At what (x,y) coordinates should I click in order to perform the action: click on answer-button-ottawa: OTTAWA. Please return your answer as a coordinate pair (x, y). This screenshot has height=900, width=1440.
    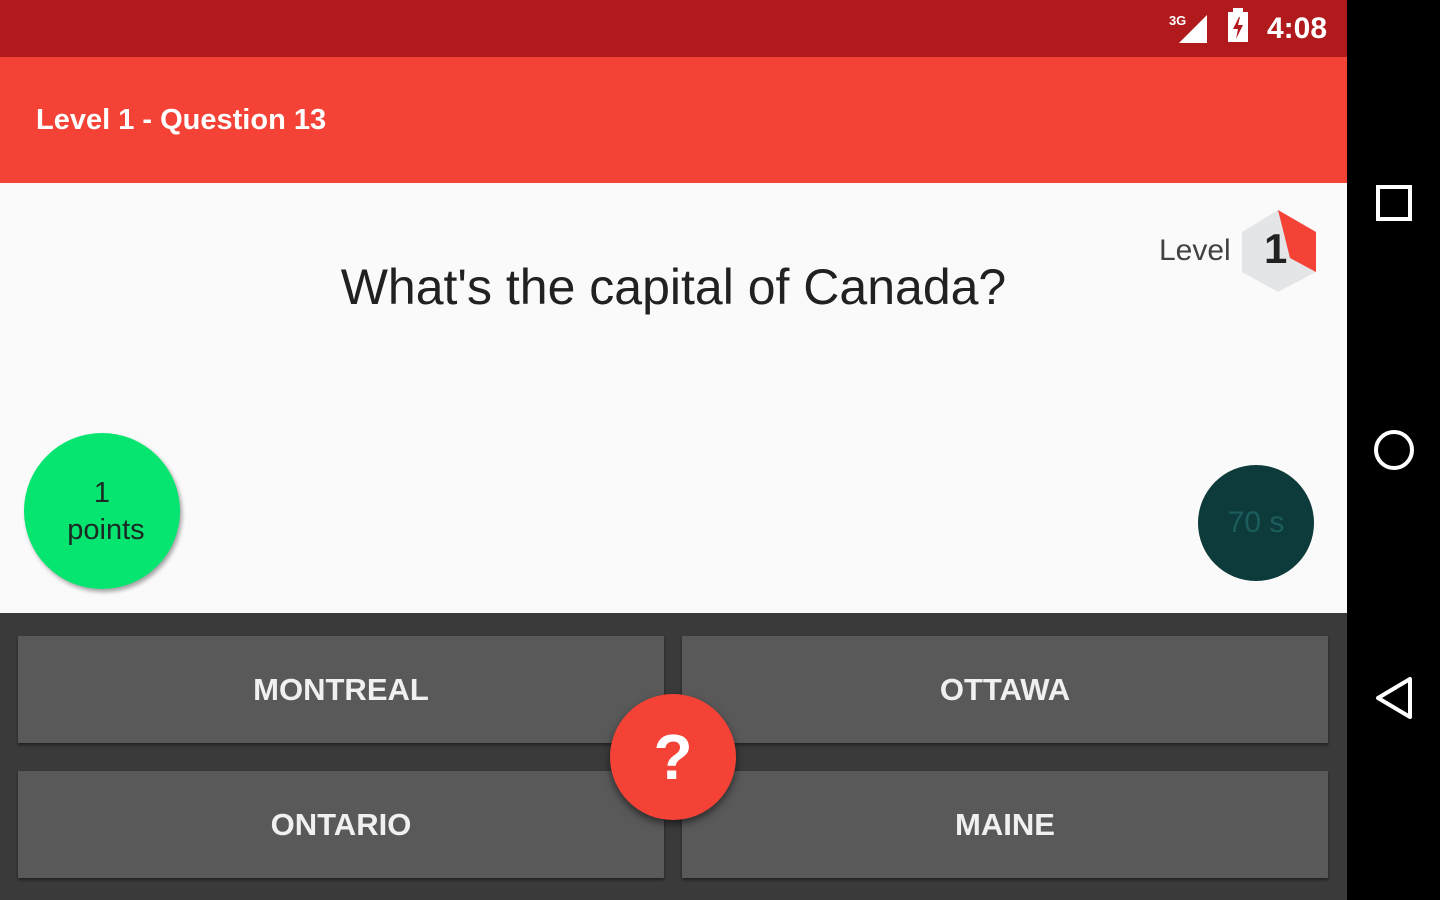
    Looking at the image, I should click on (1005, 689).